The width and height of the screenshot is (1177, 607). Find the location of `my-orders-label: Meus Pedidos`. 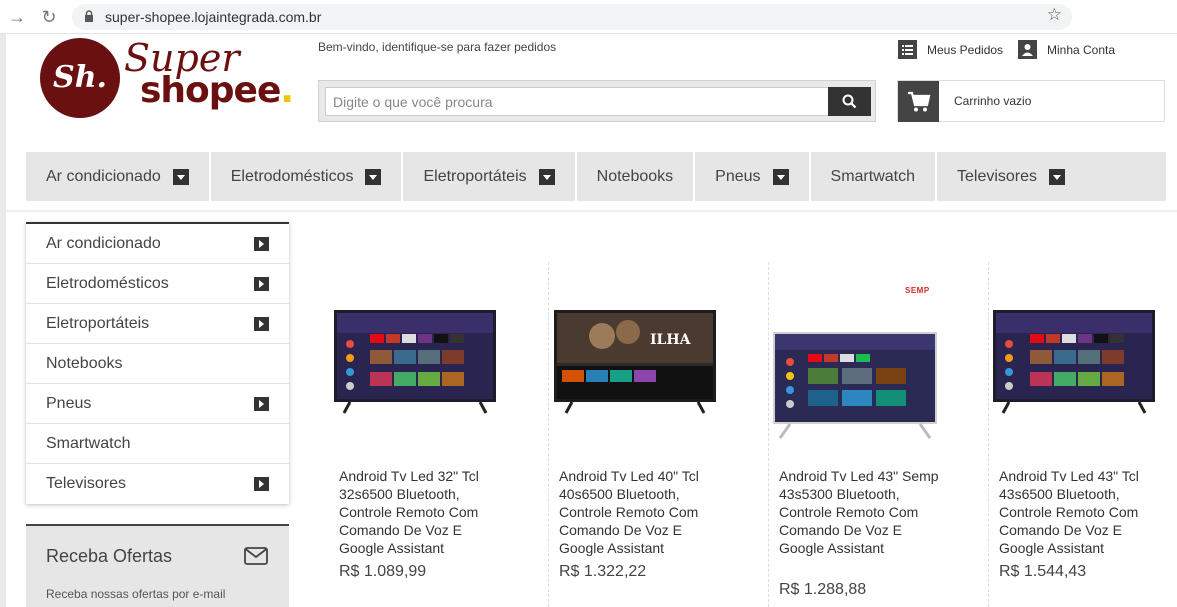

my-orders-label: Meus Pedidos is located at coordinates (965, 50).